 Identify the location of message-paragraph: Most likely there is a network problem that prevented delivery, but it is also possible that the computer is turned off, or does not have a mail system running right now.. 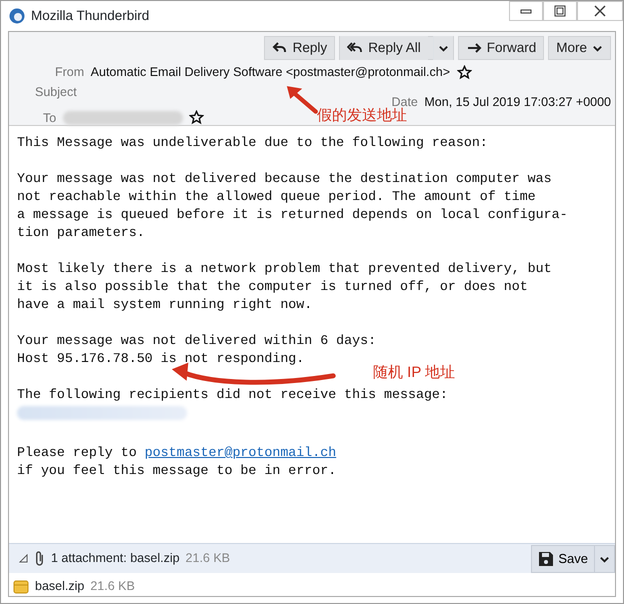
(285, 287).